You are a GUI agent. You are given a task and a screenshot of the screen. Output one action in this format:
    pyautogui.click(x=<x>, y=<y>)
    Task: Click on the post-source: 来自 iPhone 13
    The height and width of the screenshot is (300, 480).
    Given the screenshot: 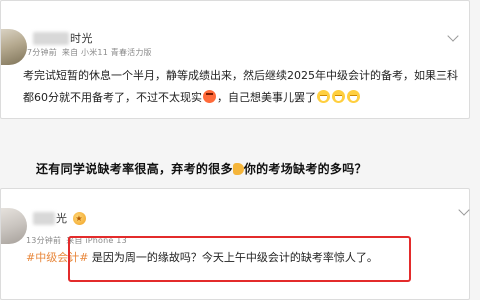 What is the action you would take?
    pyautogui.click(x=96, y=240)
    